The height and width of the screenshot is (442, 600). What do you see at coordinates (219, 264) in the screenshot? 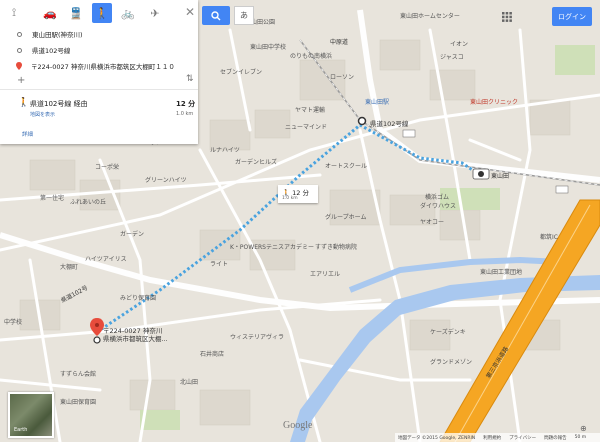
I see `map-label: ライト` at bounding box center [219, 264].